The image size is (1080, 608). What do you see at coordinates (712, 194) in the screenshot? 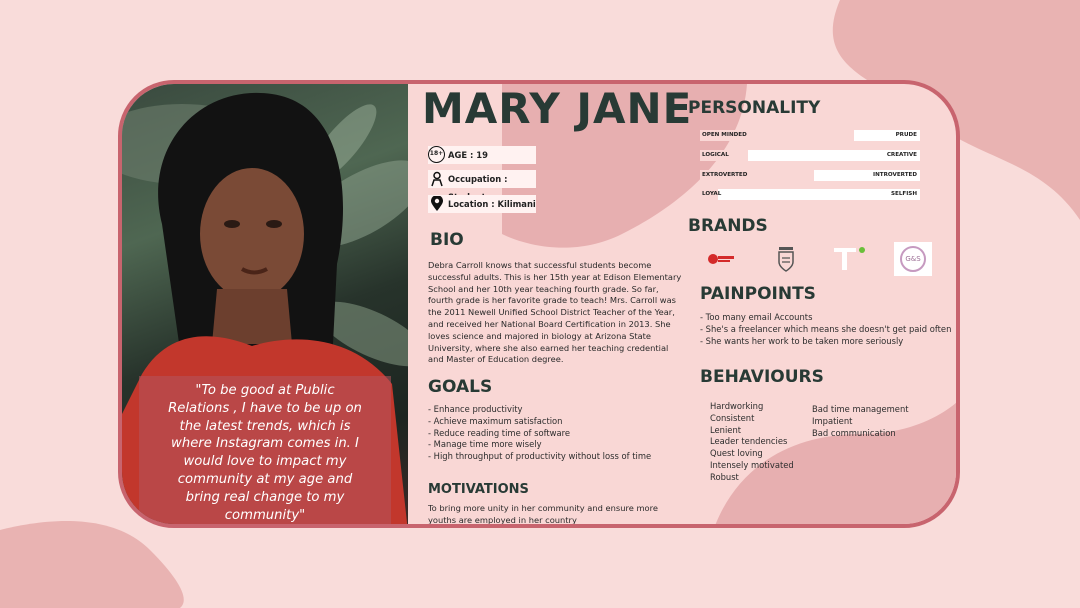
I see `personality-left-label: LOYAL` at bounding box center [712, 194].